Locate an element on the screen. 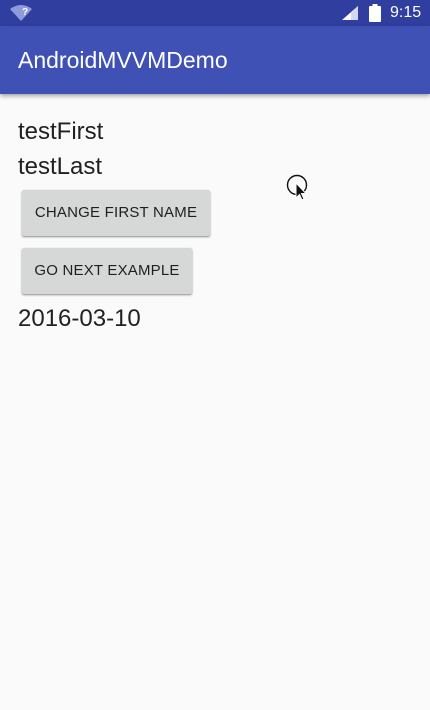 This screenshot has width=430, height=710. app-bar: AndroidMVVMDemo is located at coordinates (215, 60).